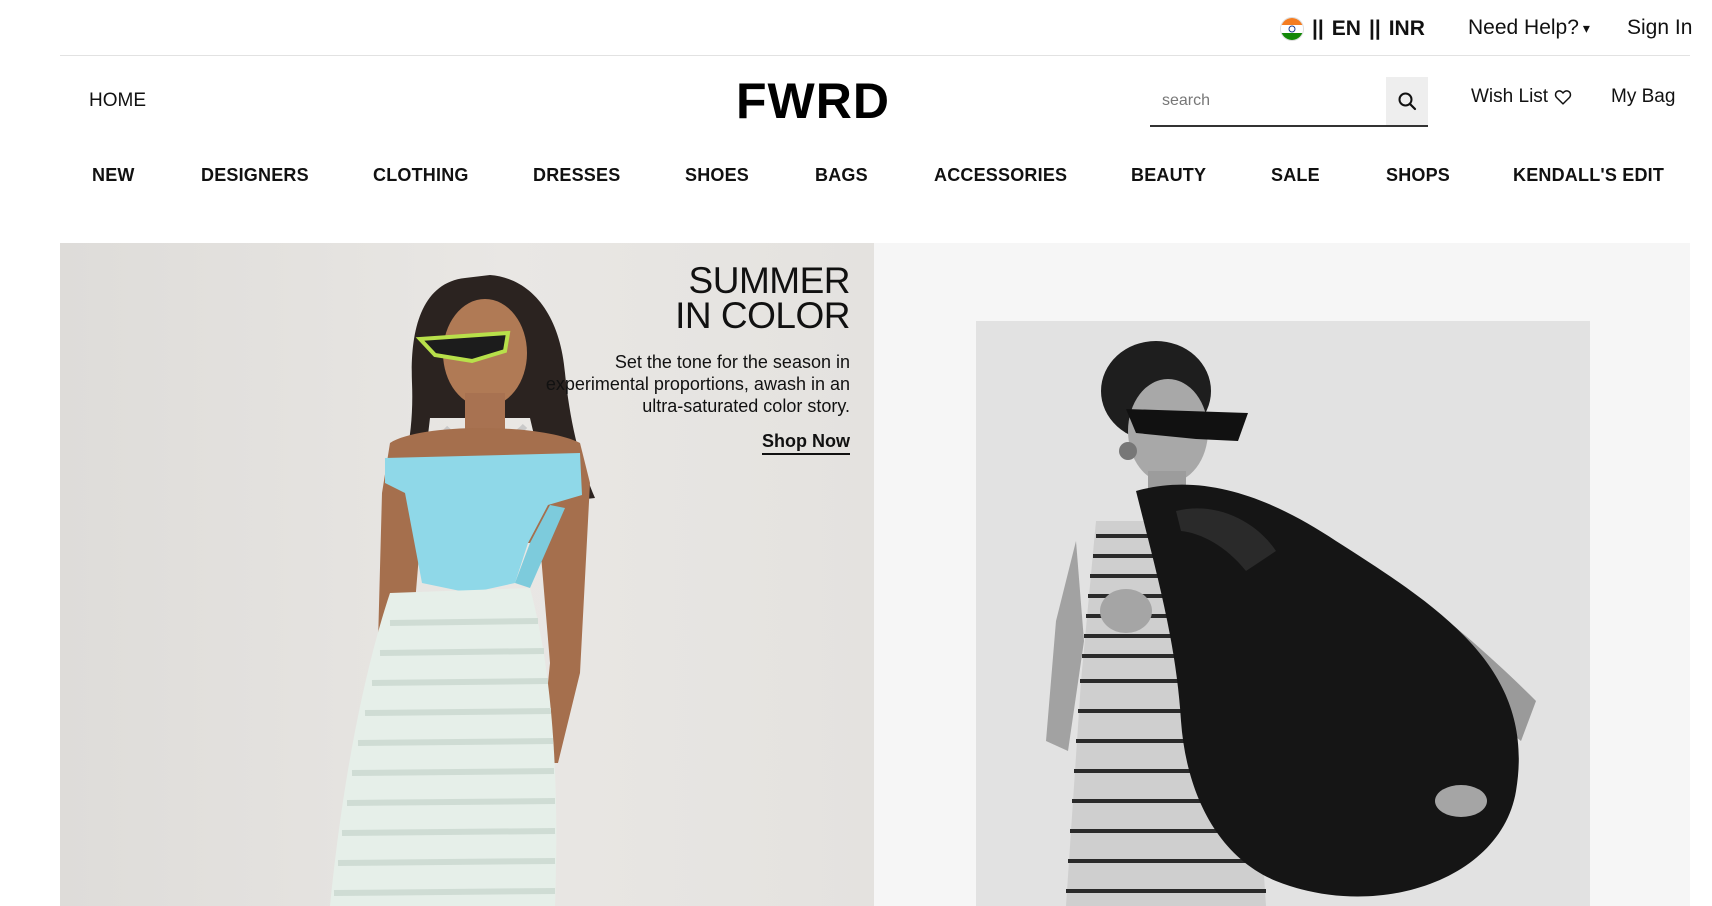 This screenshot has width=1712, height=906. What do you see at coordinates (1510, 96) in the screenshot?
I see `wishlist-label: Wish List` at bounding box center [1510, 96].